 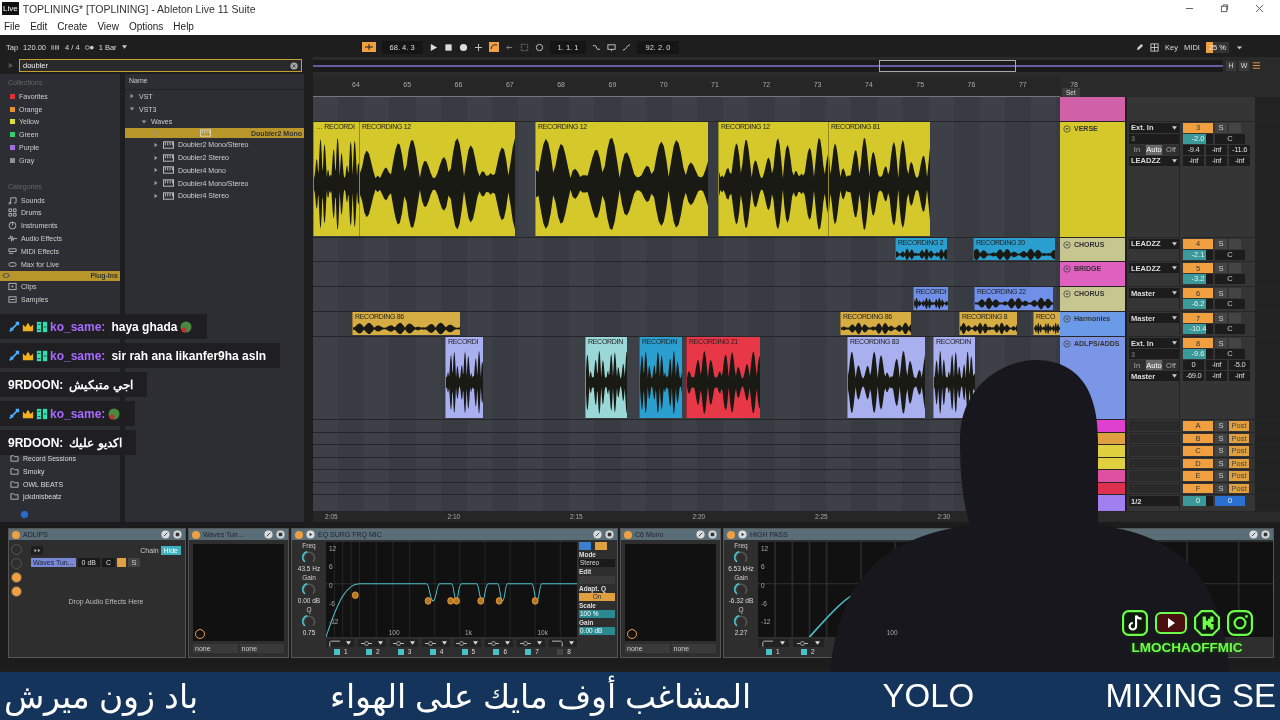 What do you see at coordinates (36, 442) in the screenshot?
I see `chat-username: 9RDOON:` at bounding box center [36, 442].